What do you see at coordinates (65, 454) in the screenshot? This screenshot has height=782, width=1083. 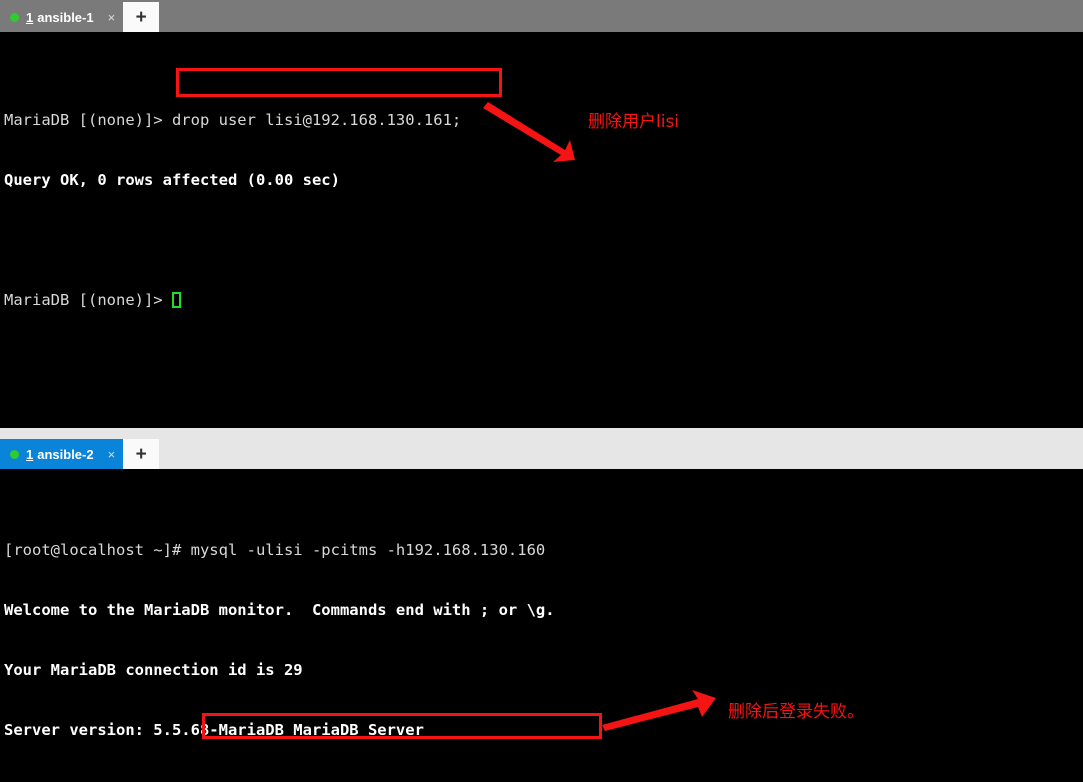 I see `tab-title-label: ansible-2` at bounding box center [65, 454].